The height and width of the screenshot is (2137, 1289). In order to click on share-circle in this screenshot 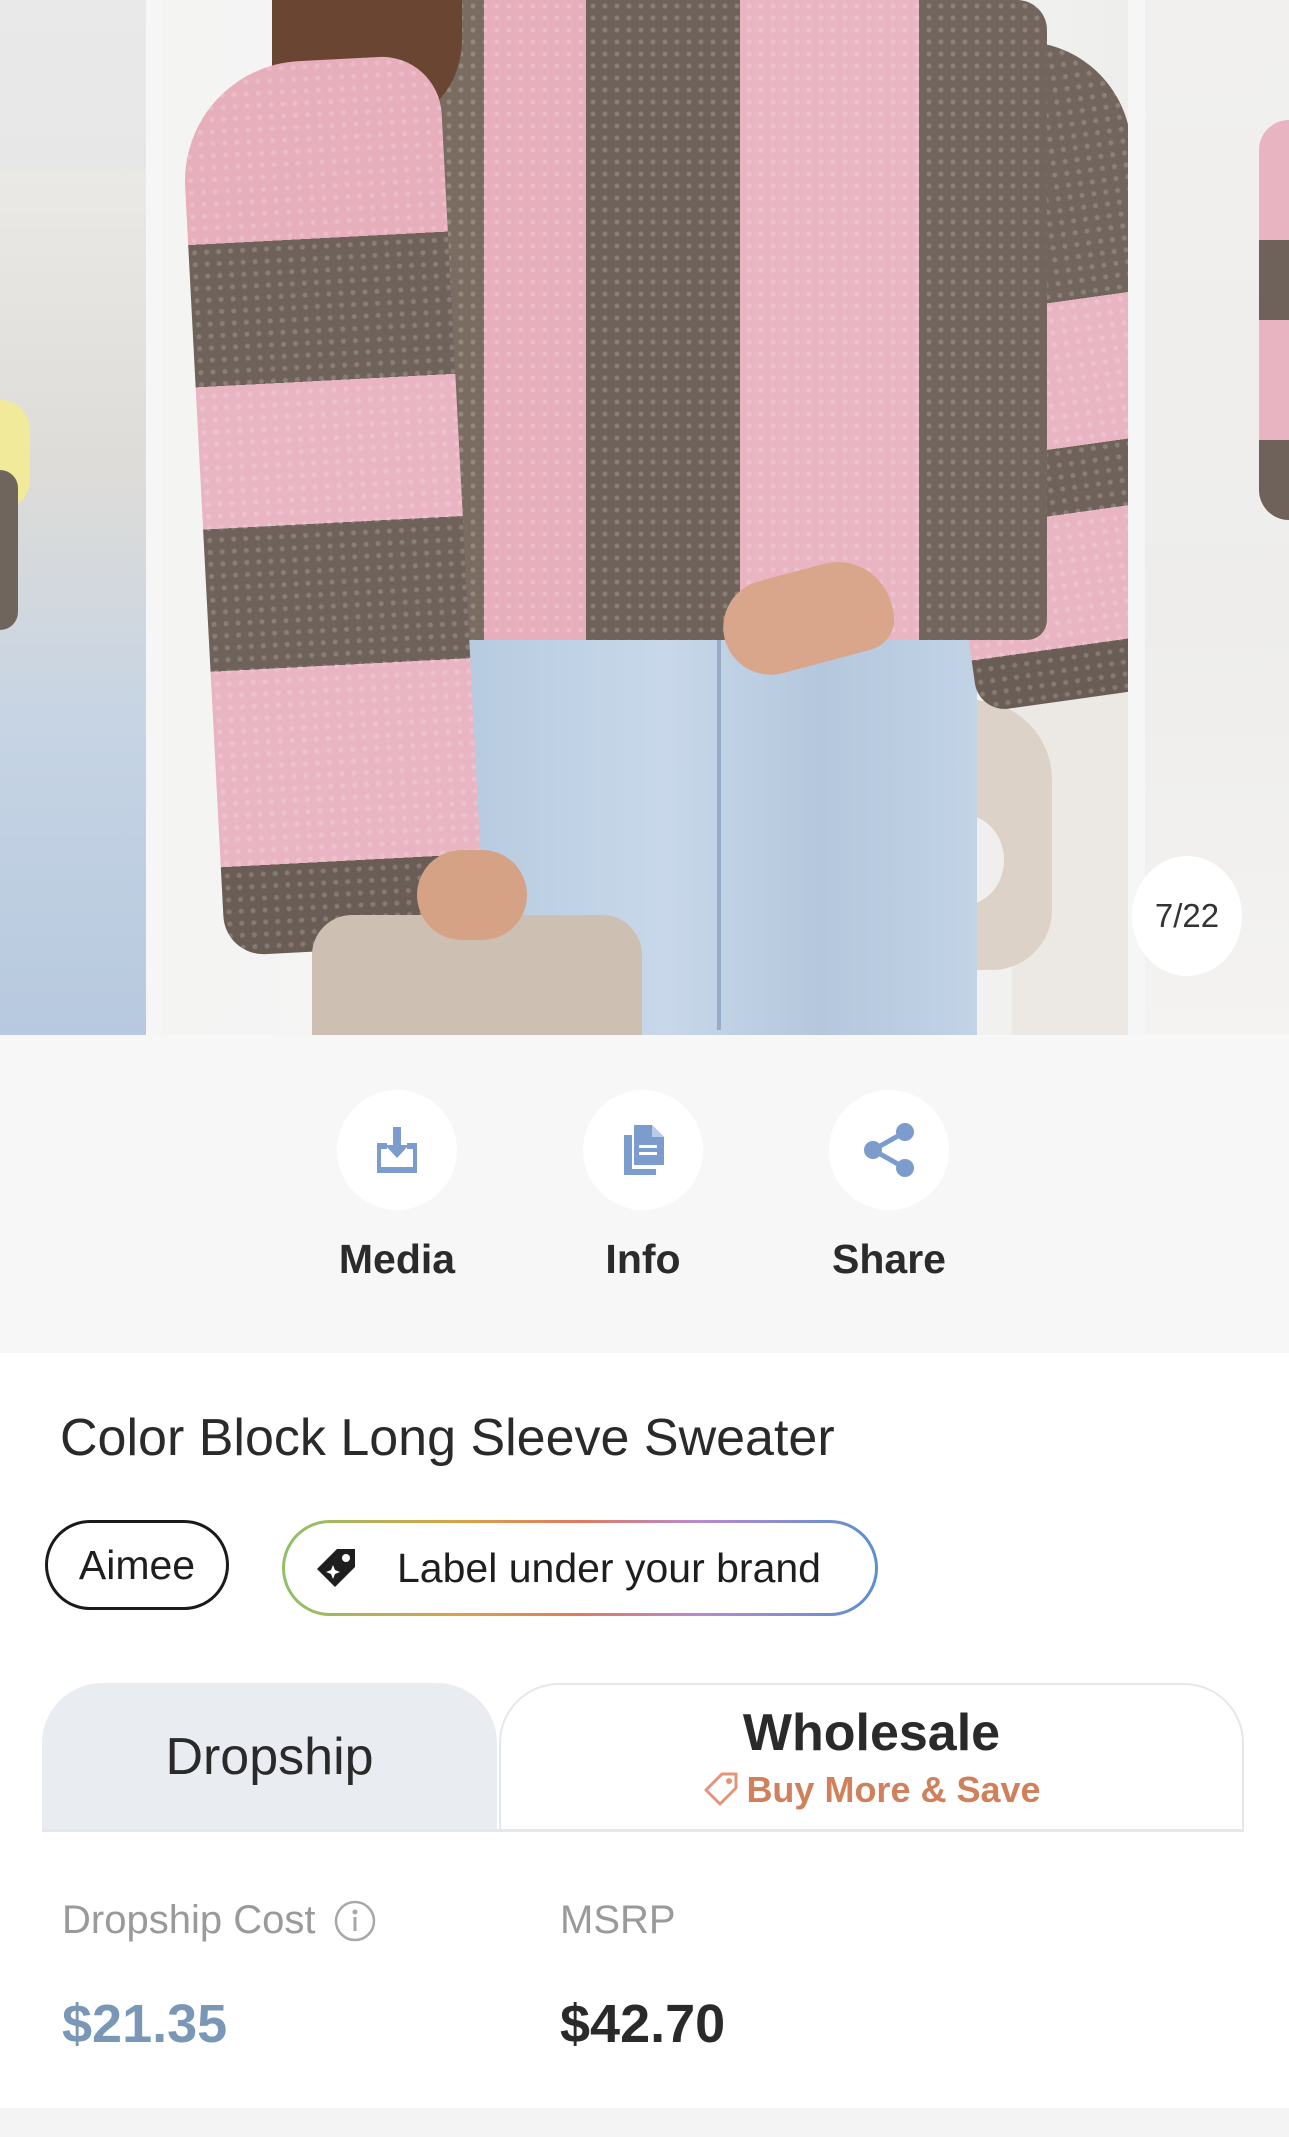, I will do `click(889, 1150)`.